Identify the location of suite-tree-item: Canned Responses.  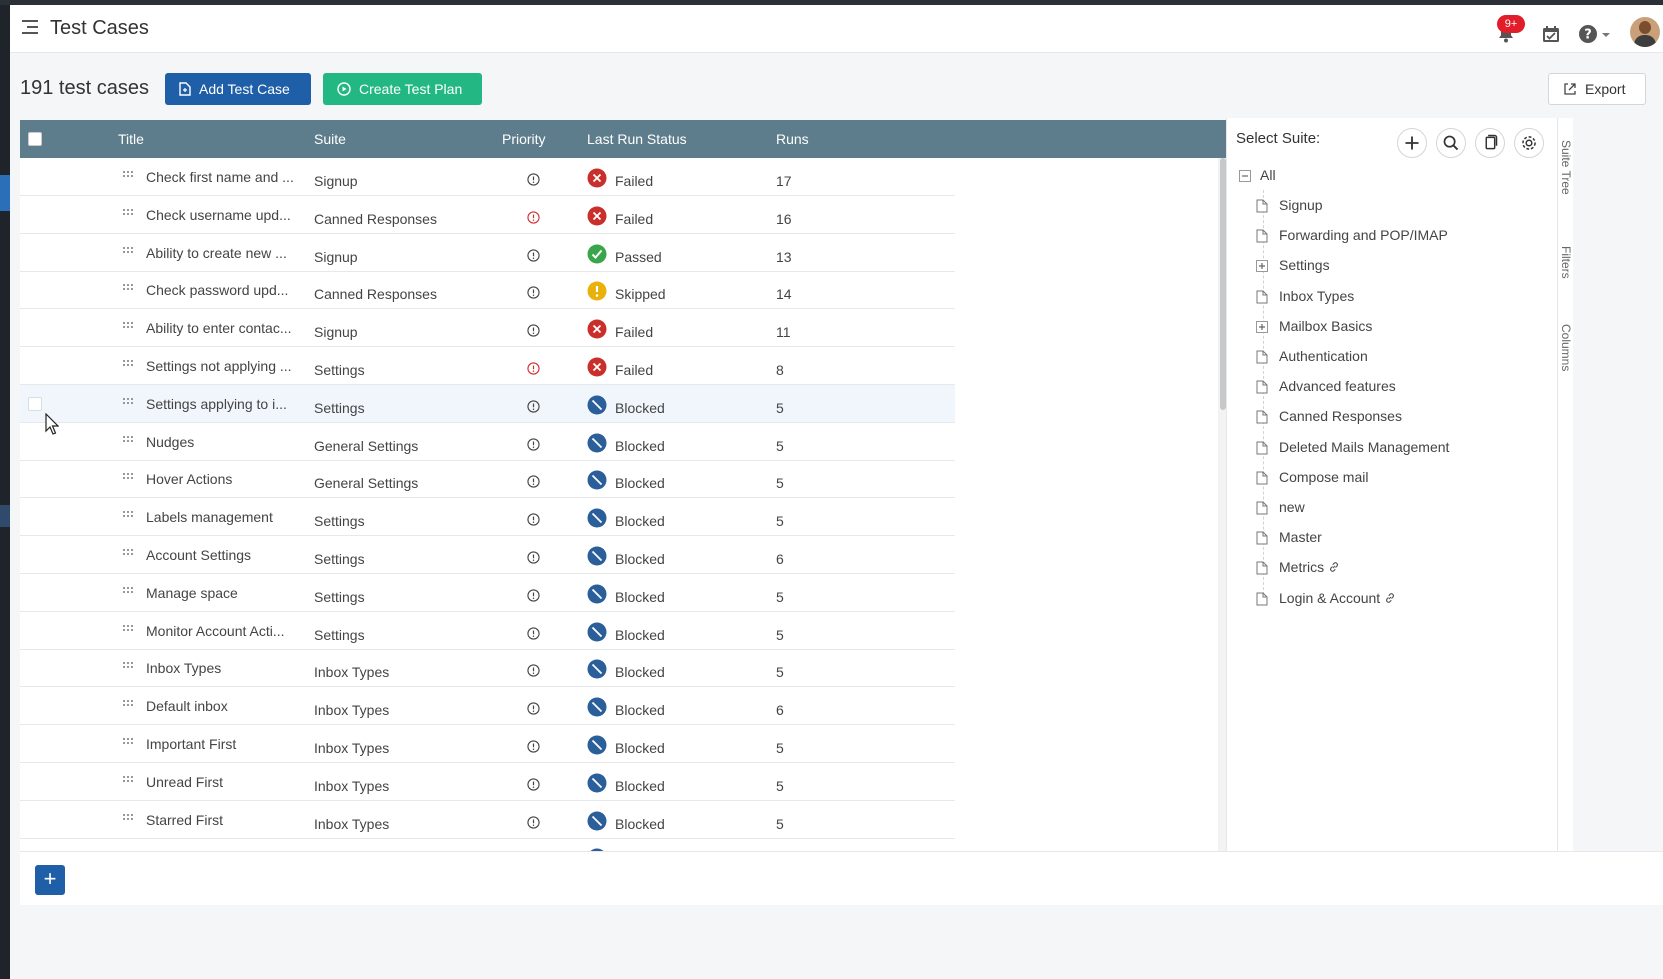
(1340, 416).